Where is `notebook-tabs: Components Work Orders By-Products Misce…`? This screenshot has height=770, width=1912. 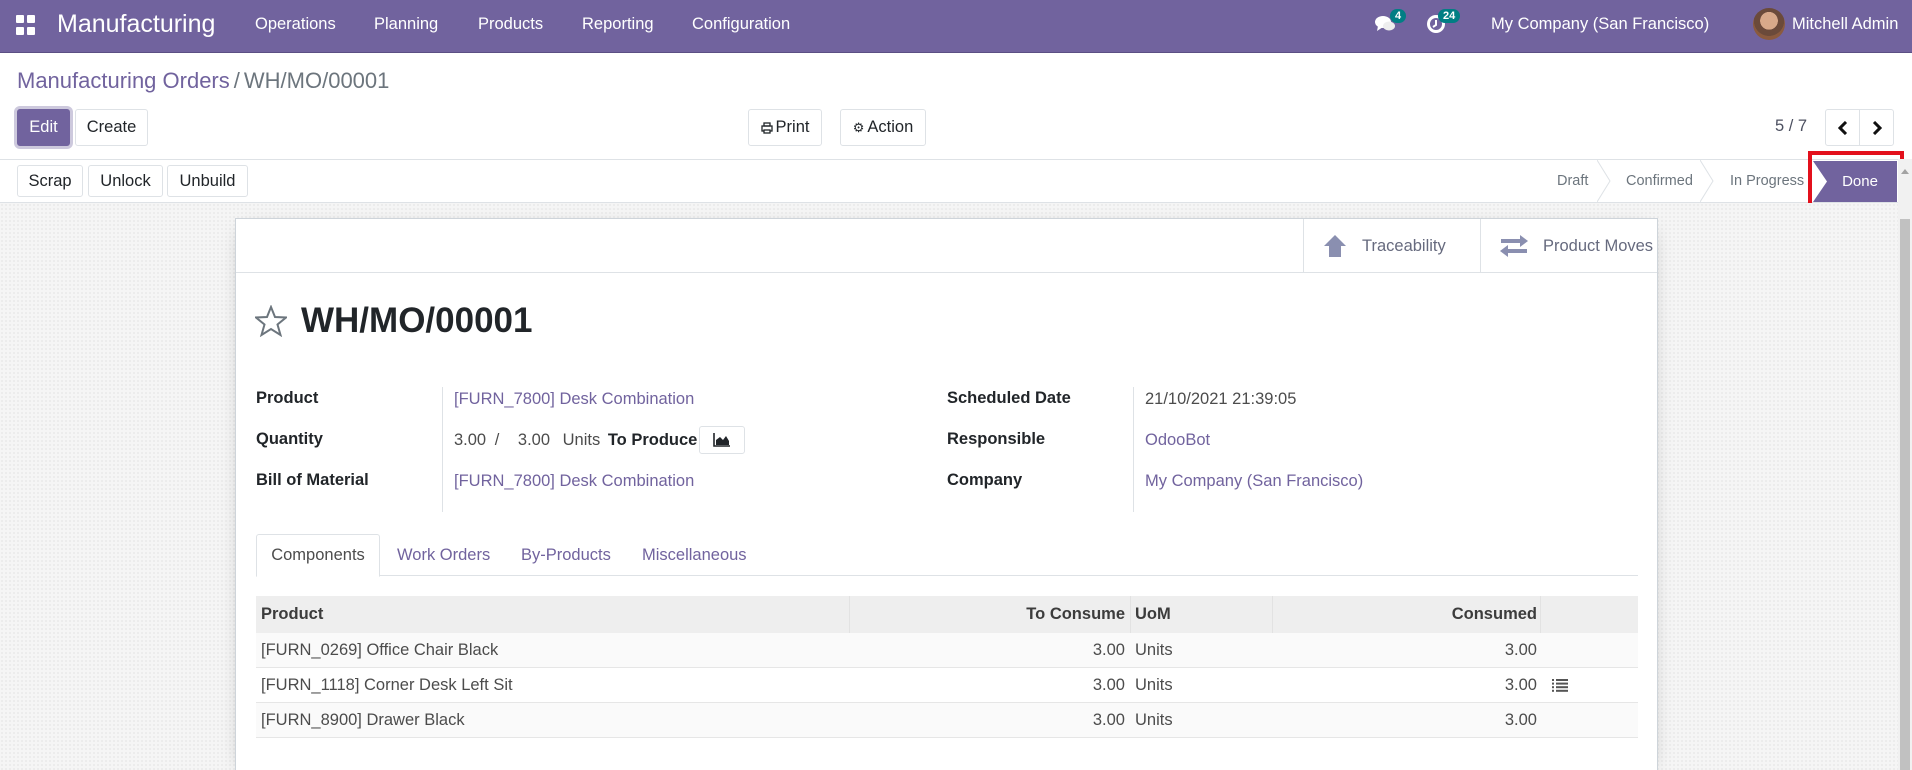
notebook-tabs: Components Work Orders By-Products Misce… is located at coordinates (947, 555).